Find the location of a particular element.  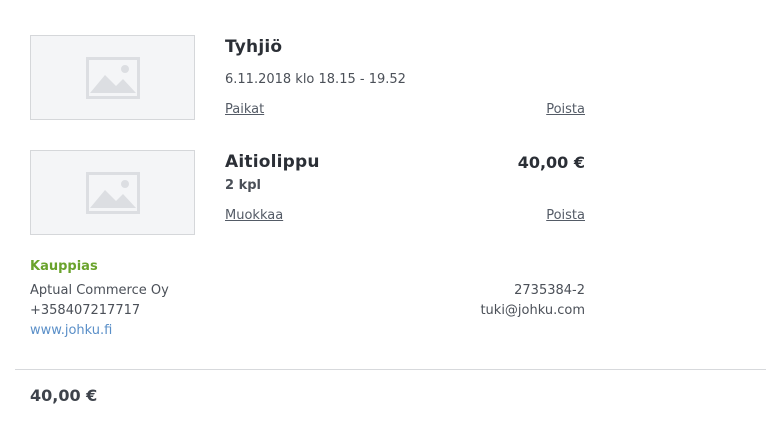

item-price: 40,00 € is located at coordinates (551, 162).